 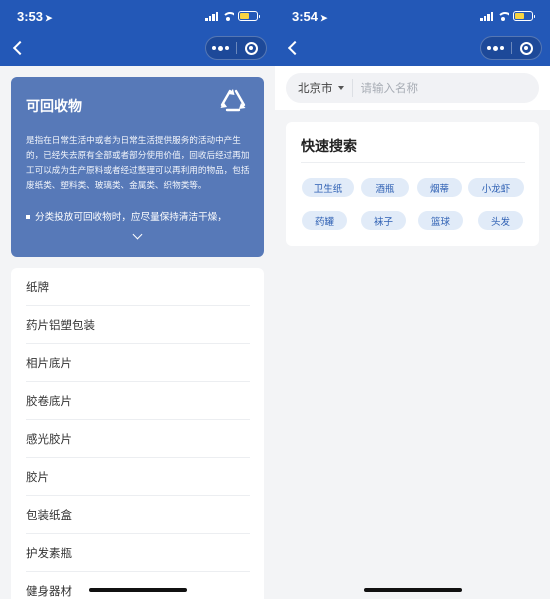 I want to click on list-item: 胶片, so click(x=138, y=477).